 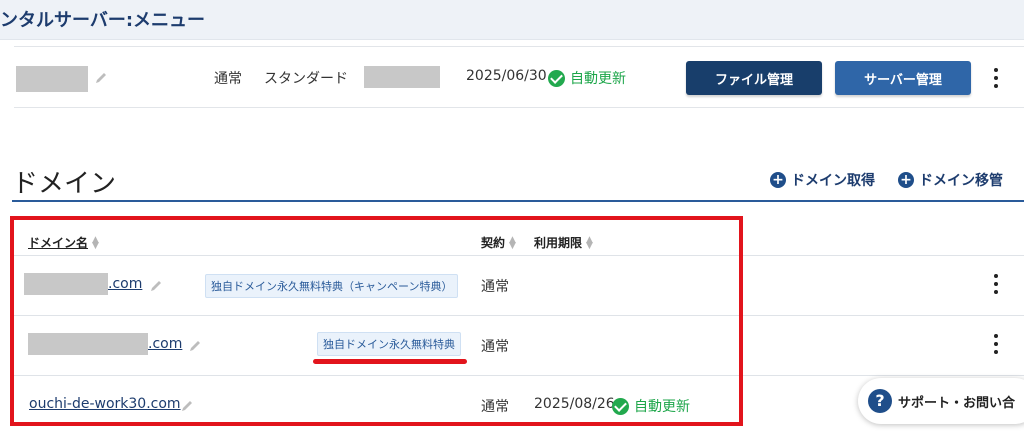 I want to click on domain-section-title: ドメイン, so click(x=64, y=184).